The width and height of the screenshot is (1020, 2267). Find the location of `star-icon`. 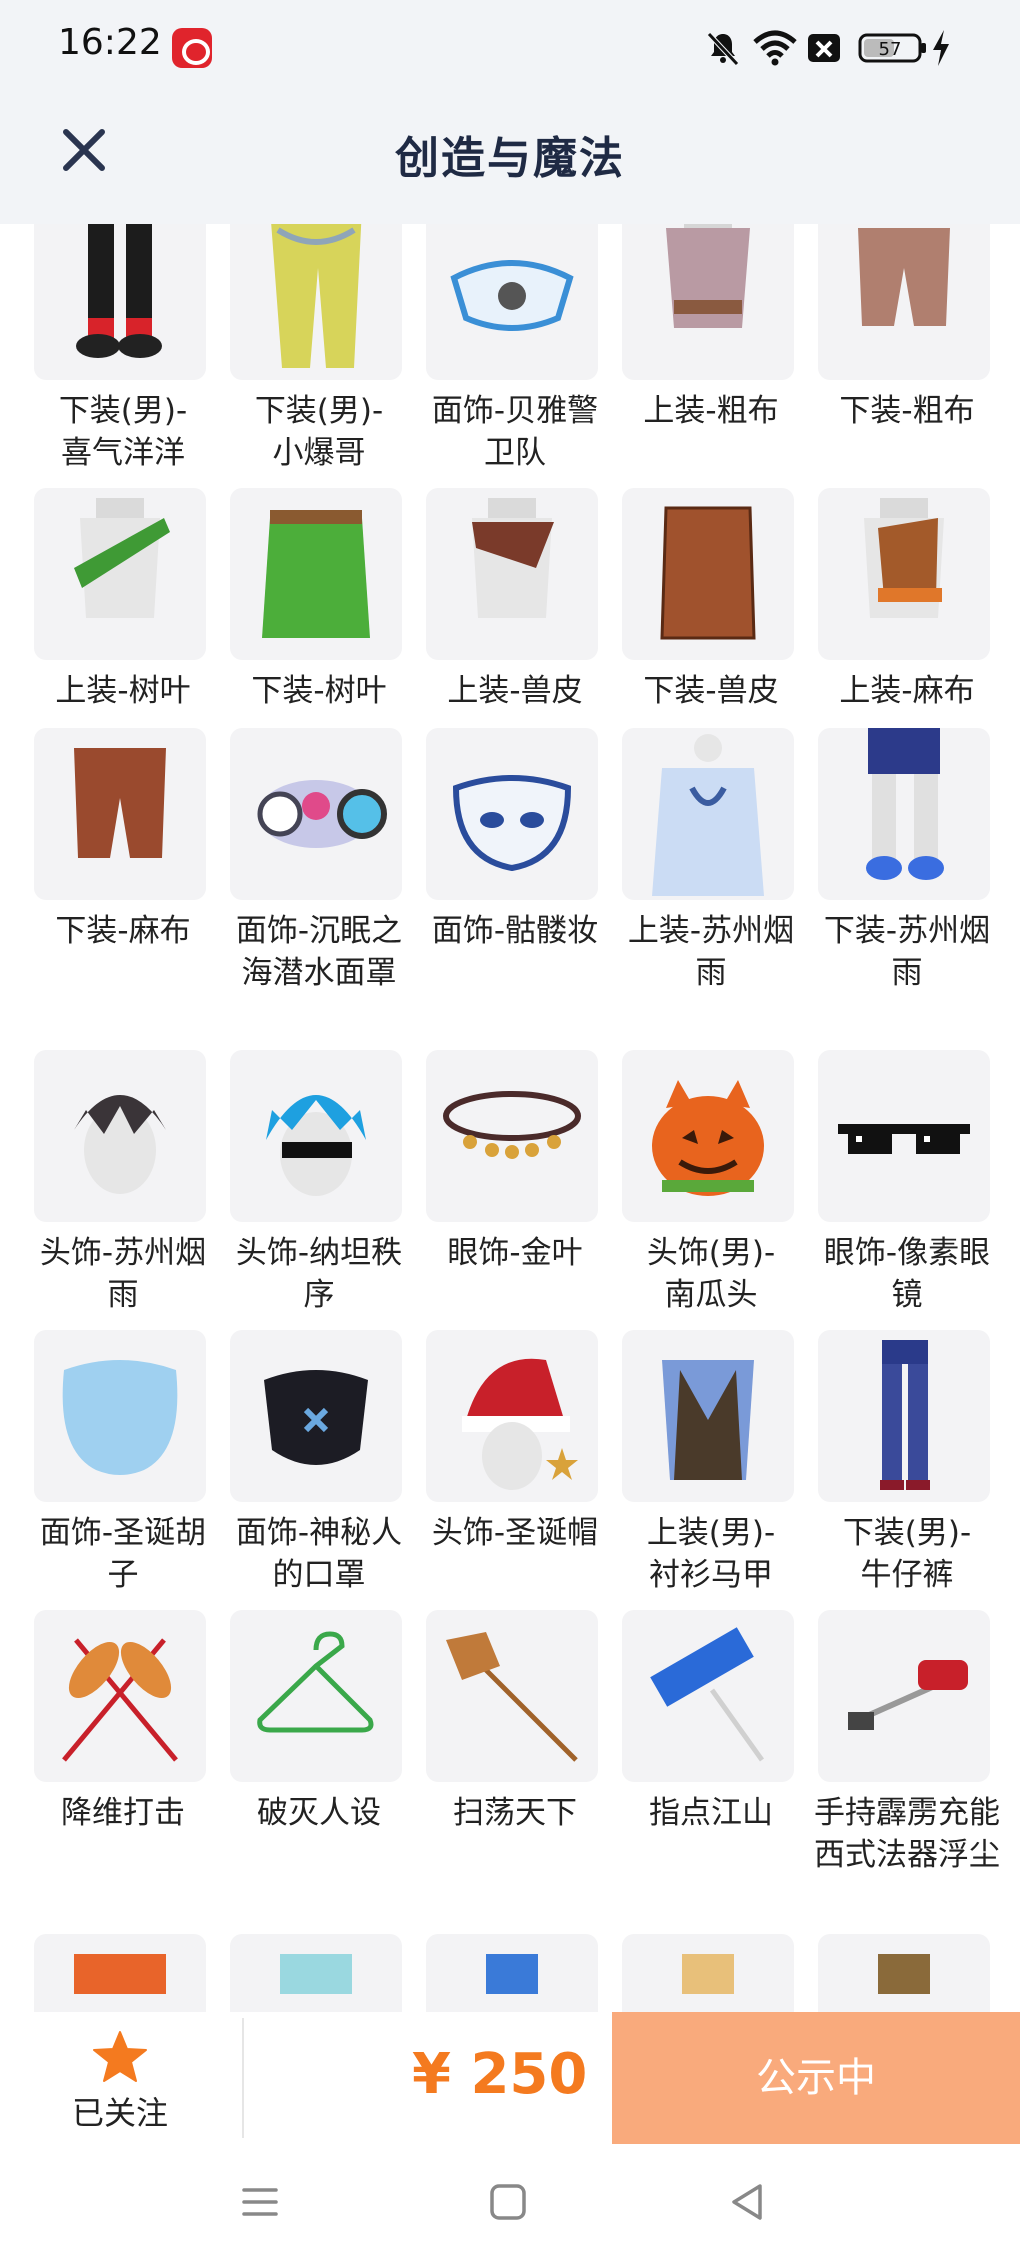

star-icon is located at coordinates (120, 2056).